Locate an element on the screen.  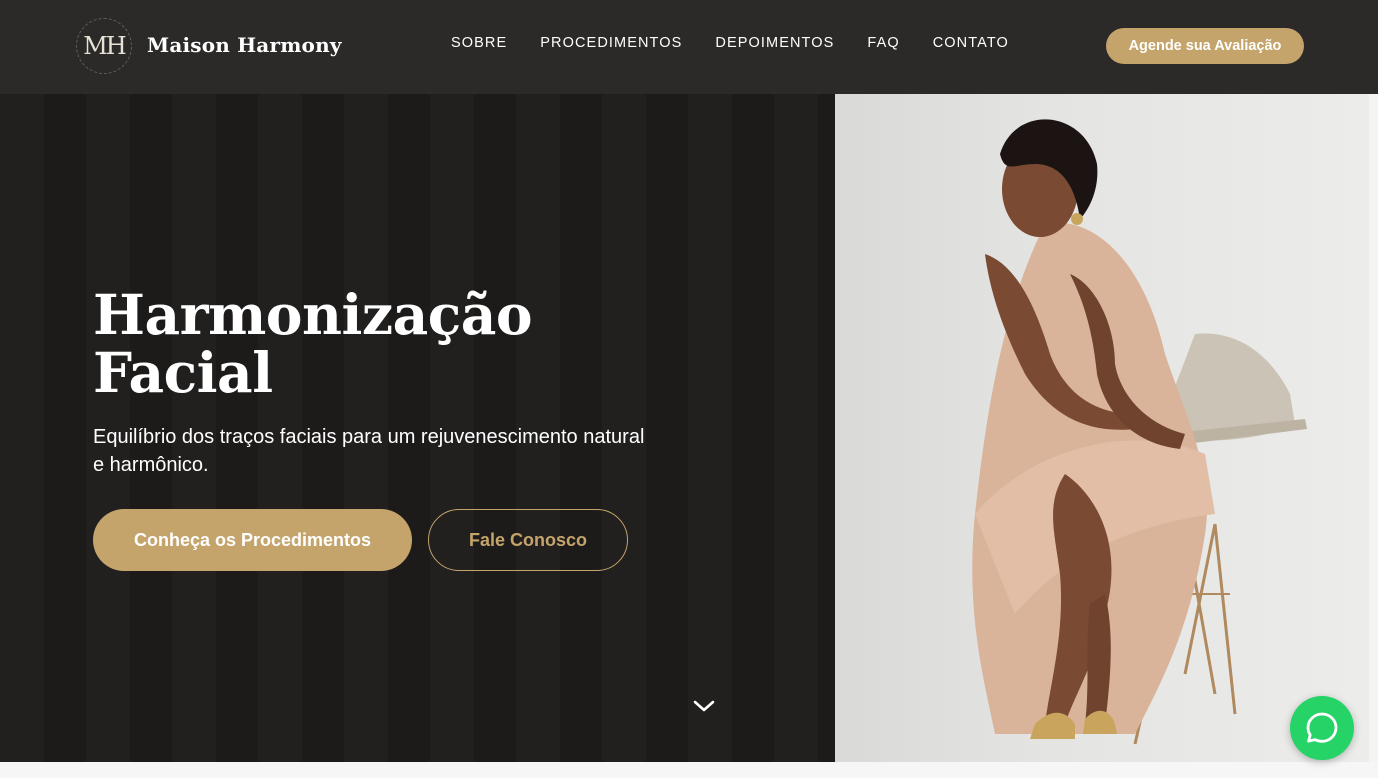
nav-item-faq: FAQ is located at coordinates (883, 45).